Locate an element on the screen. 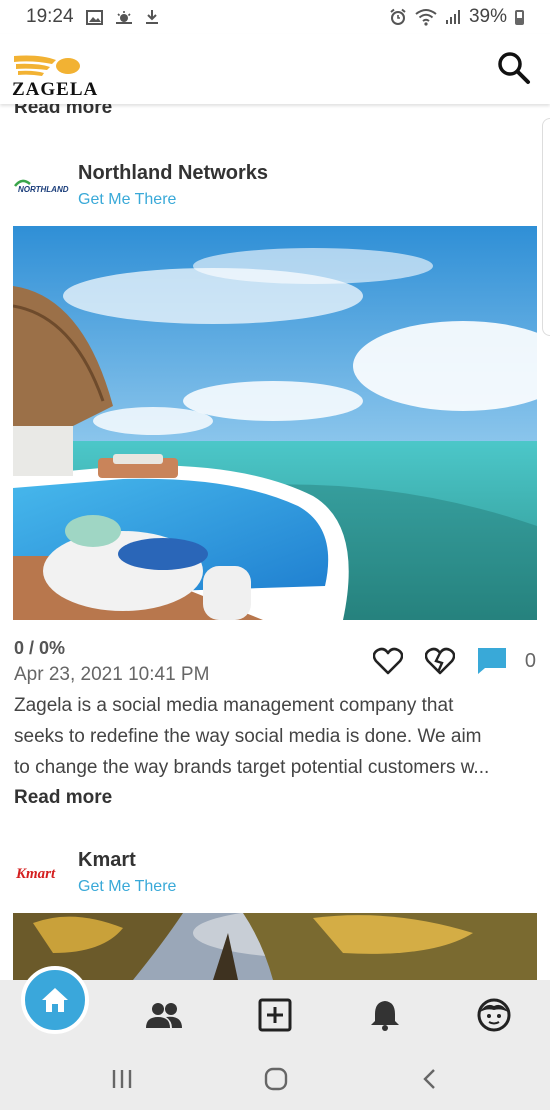 The image size is (550, 1110). add-post-icon is located at coordinates (275, 1015).